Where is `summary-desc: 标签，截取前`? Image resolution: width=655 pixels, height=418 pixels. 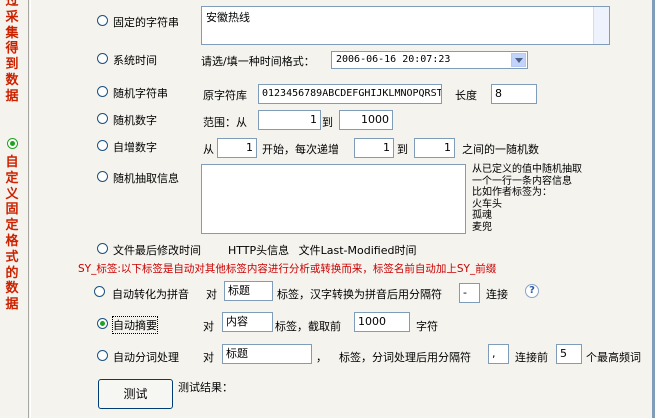
summary-desc: 标签，截取前 is located at coordinates (308, 326).